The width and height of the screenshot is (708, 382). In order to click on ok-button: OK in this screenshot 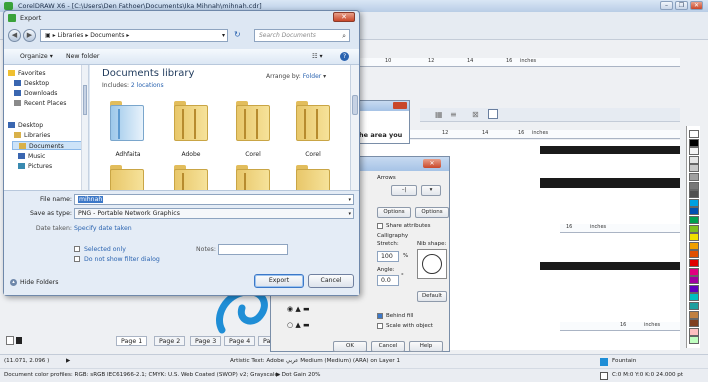, I will do `click(350, 346)`.